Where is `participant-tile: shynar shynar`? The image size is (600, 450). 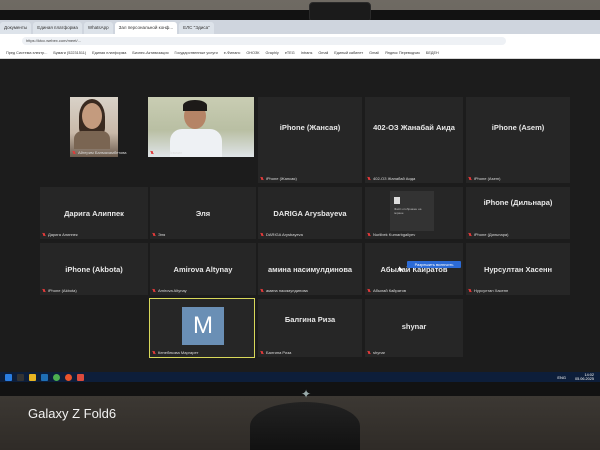 participant-tile: shynar shynar is located at coordinates (414, 328).